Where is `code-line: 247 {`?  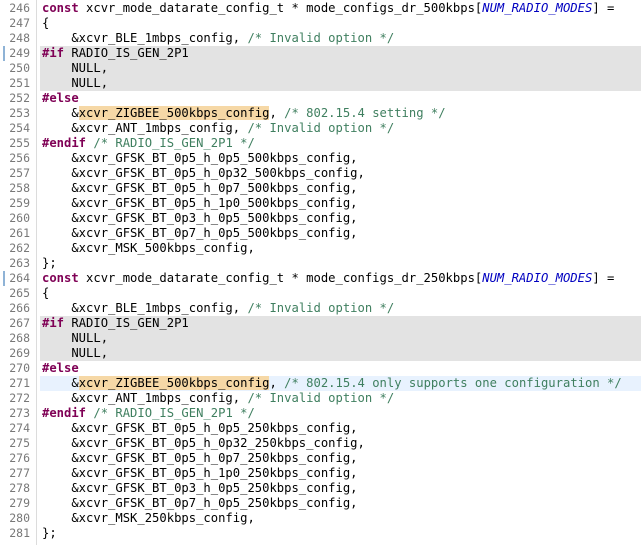
code-line: 247 { is located at coordinates (320, 23).